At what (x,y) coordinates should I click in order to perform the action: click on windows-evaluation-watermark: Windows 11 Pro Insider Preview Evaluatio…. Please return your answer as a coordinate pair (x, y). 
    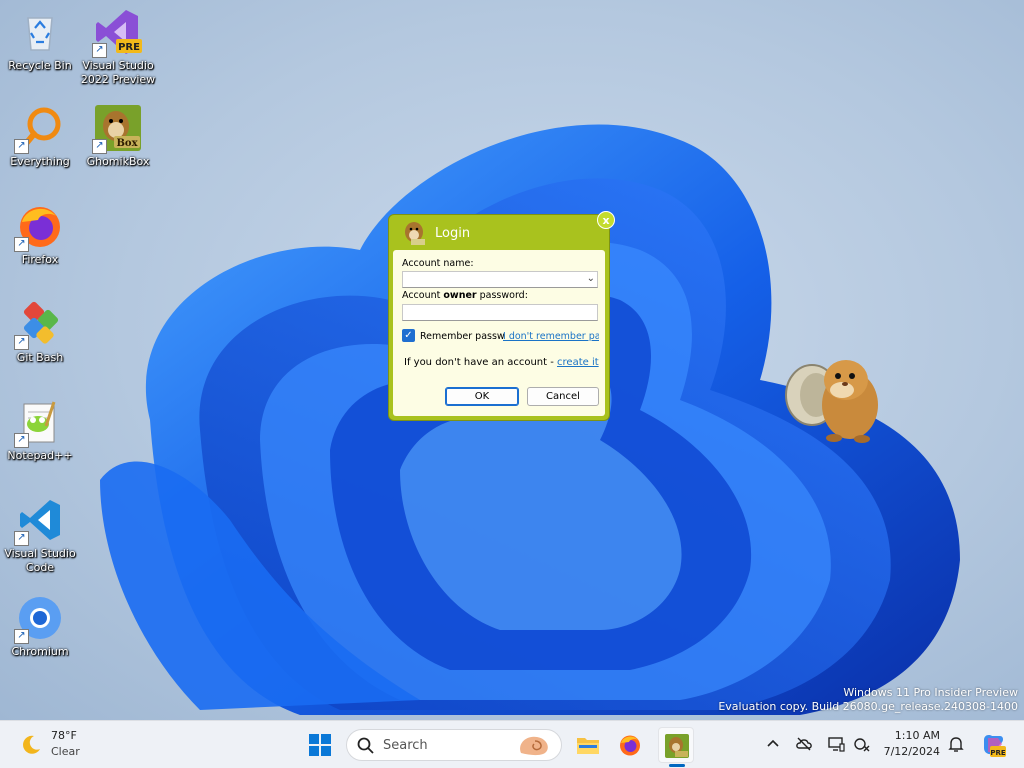
    Looking at the image, I should click on (868, 700).